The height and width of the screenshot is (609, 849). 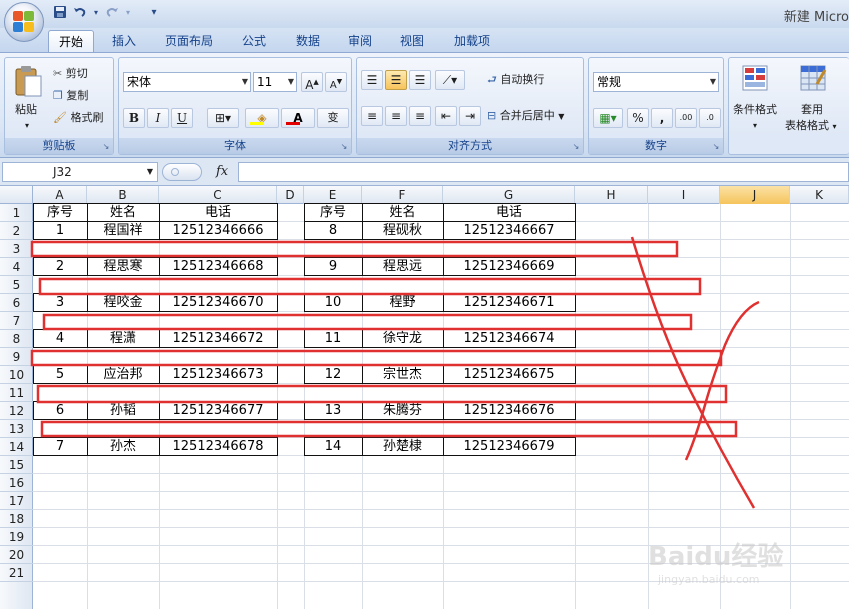 I want to click on cut-button: ✂ 剪切, so click(x=70, y=74).